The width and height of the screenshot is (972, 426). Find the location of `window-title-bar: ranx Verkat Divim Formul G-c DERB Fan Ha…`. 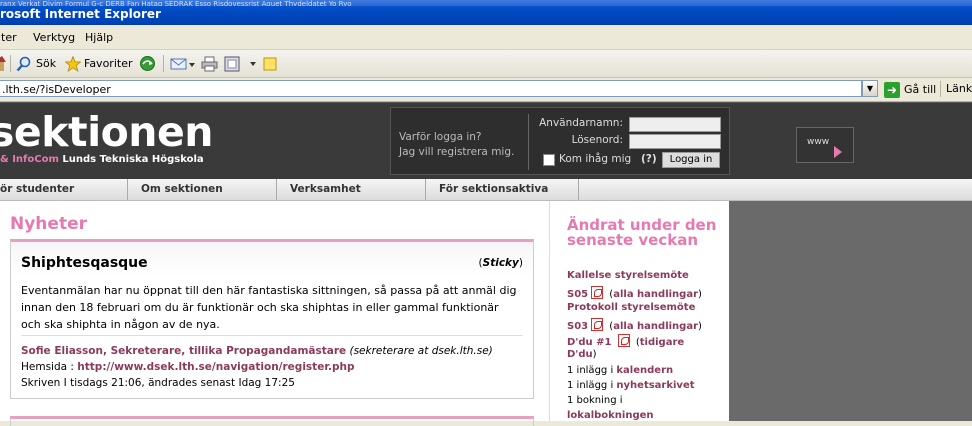

window-title-bar: ranx Verkat Divim Formul G-c DERB Fan Ha… is located at coordinates (486, 12).